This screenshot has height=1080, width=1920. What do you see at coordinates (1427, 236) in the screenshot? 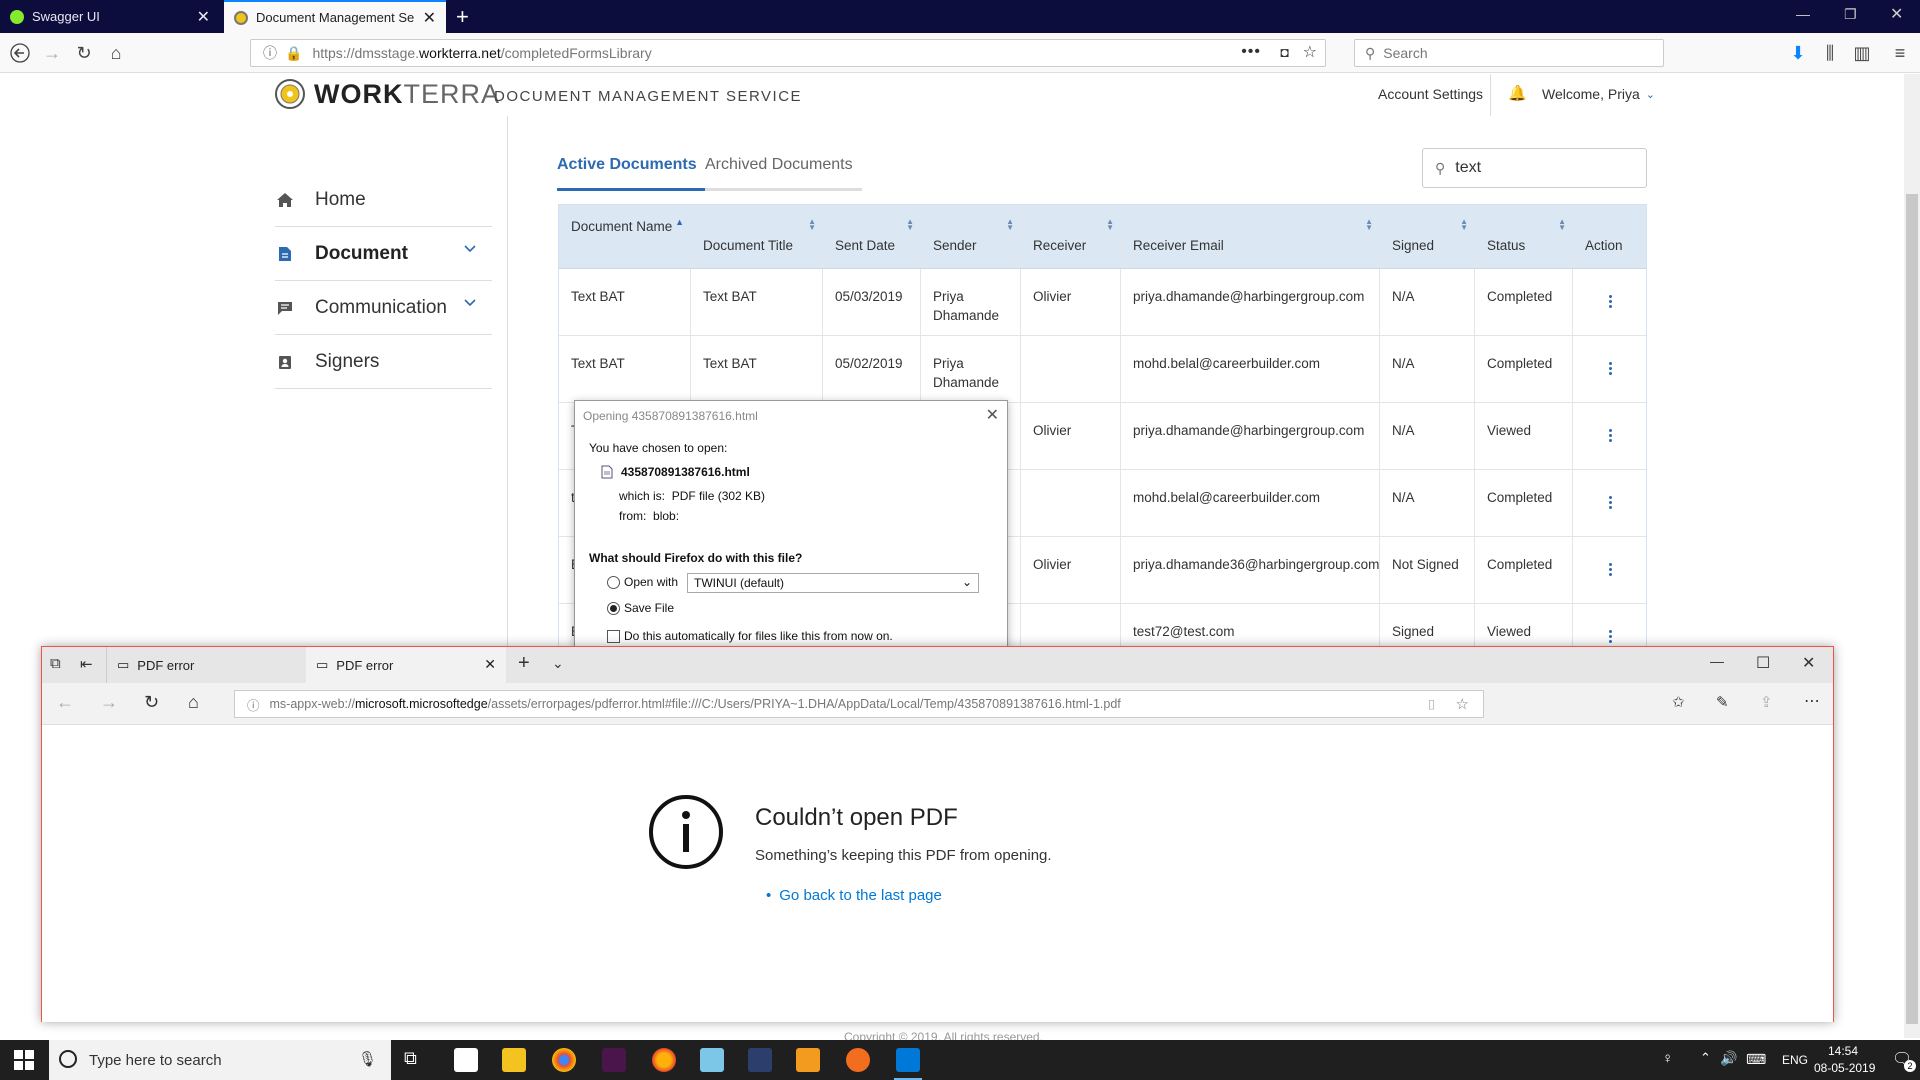
I see `header-signed: Signed ▲ ▼` at bounding box center [1427, 236].